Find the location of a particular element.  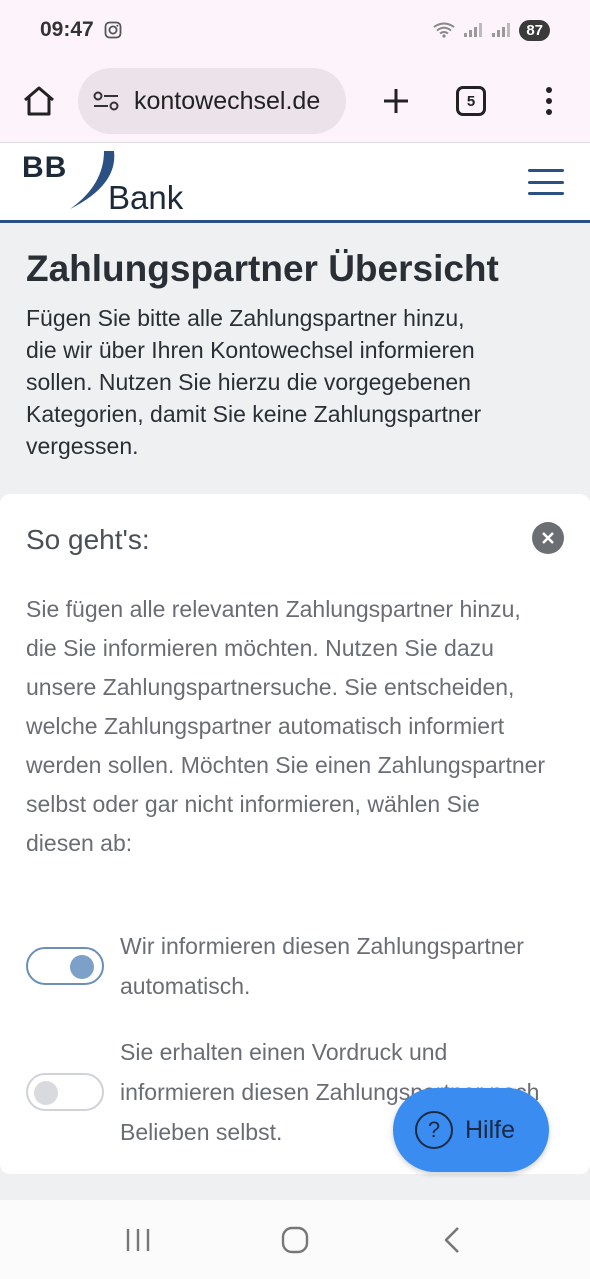

status-left: 09:47 is located at coordinates (81, 30).